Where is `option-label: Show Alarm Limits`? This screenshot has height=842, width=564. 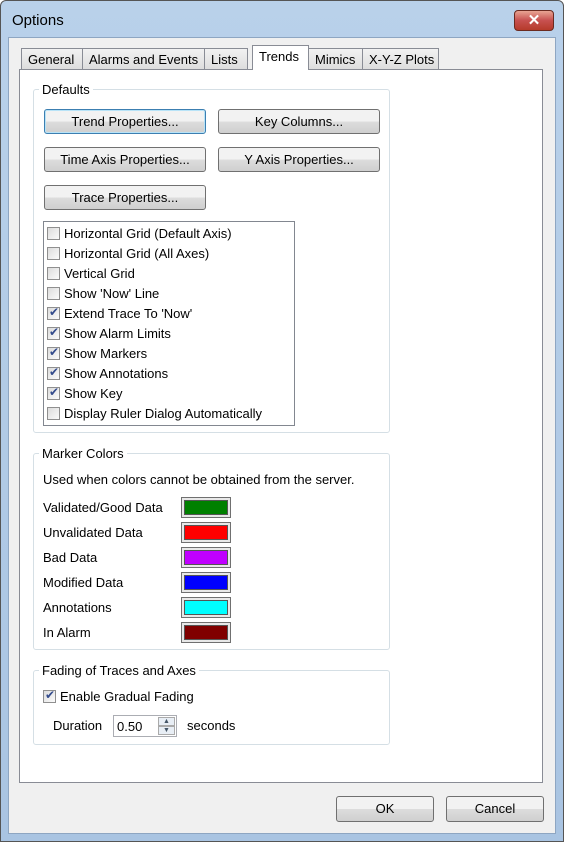 option-label: Show Alarm Limits is located at coordinates (117, 333).